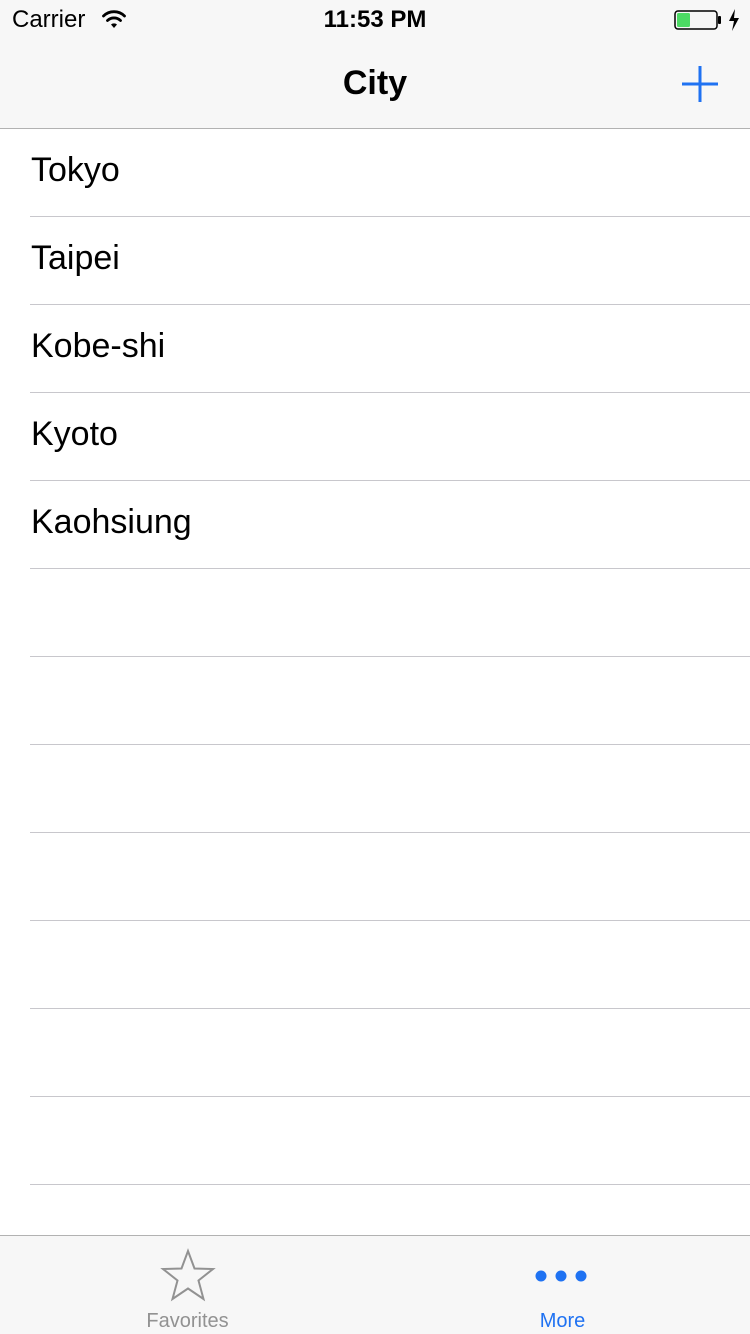  What do you see at coordinates (390, 261) in the screenshot?
I see `city-row-taipei: Taipei` at bounding box center [390, 261].